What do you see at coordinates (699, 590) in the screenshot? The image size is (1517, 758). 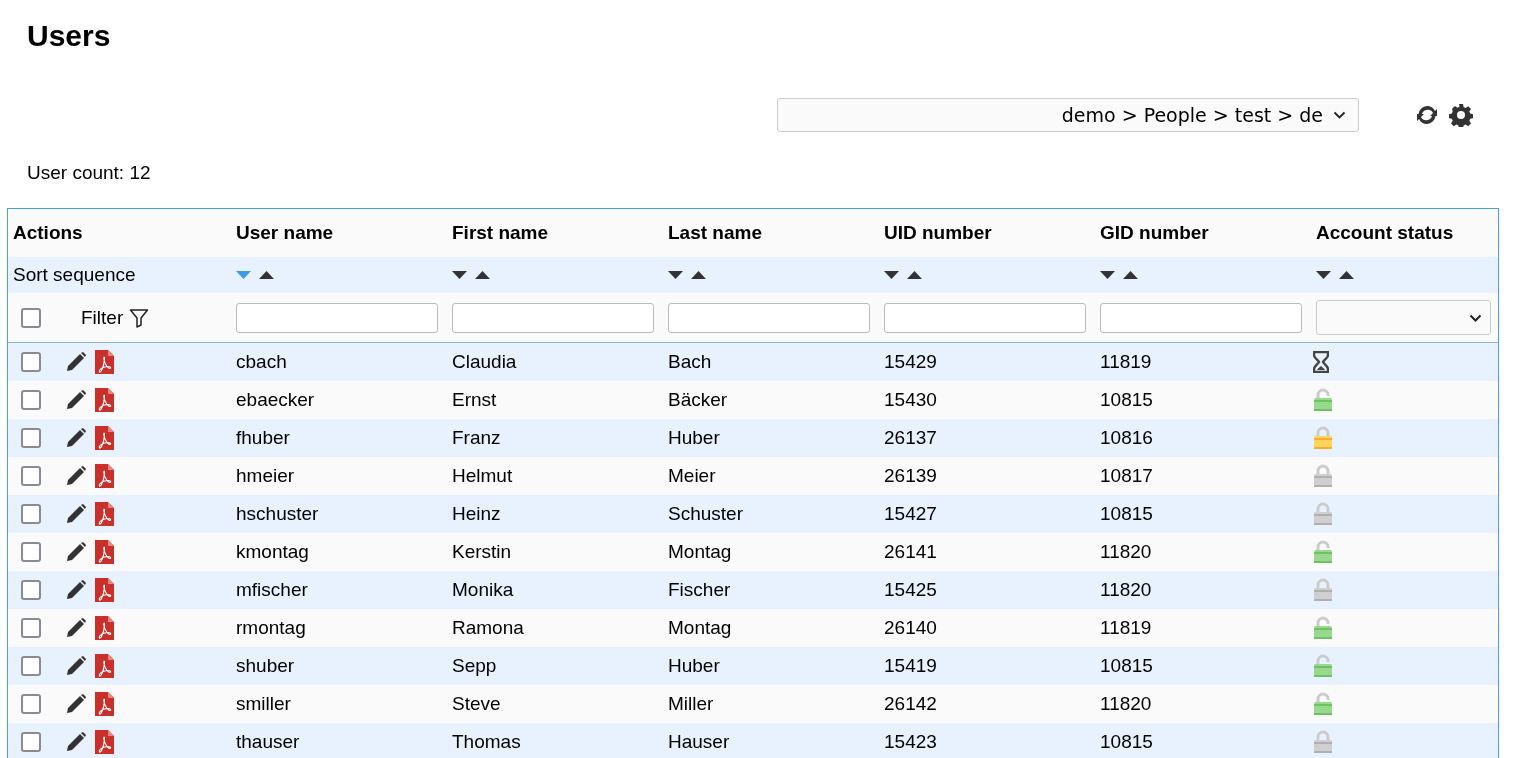 I see `table-cell: Fischer` at bounding box center [699, 590].